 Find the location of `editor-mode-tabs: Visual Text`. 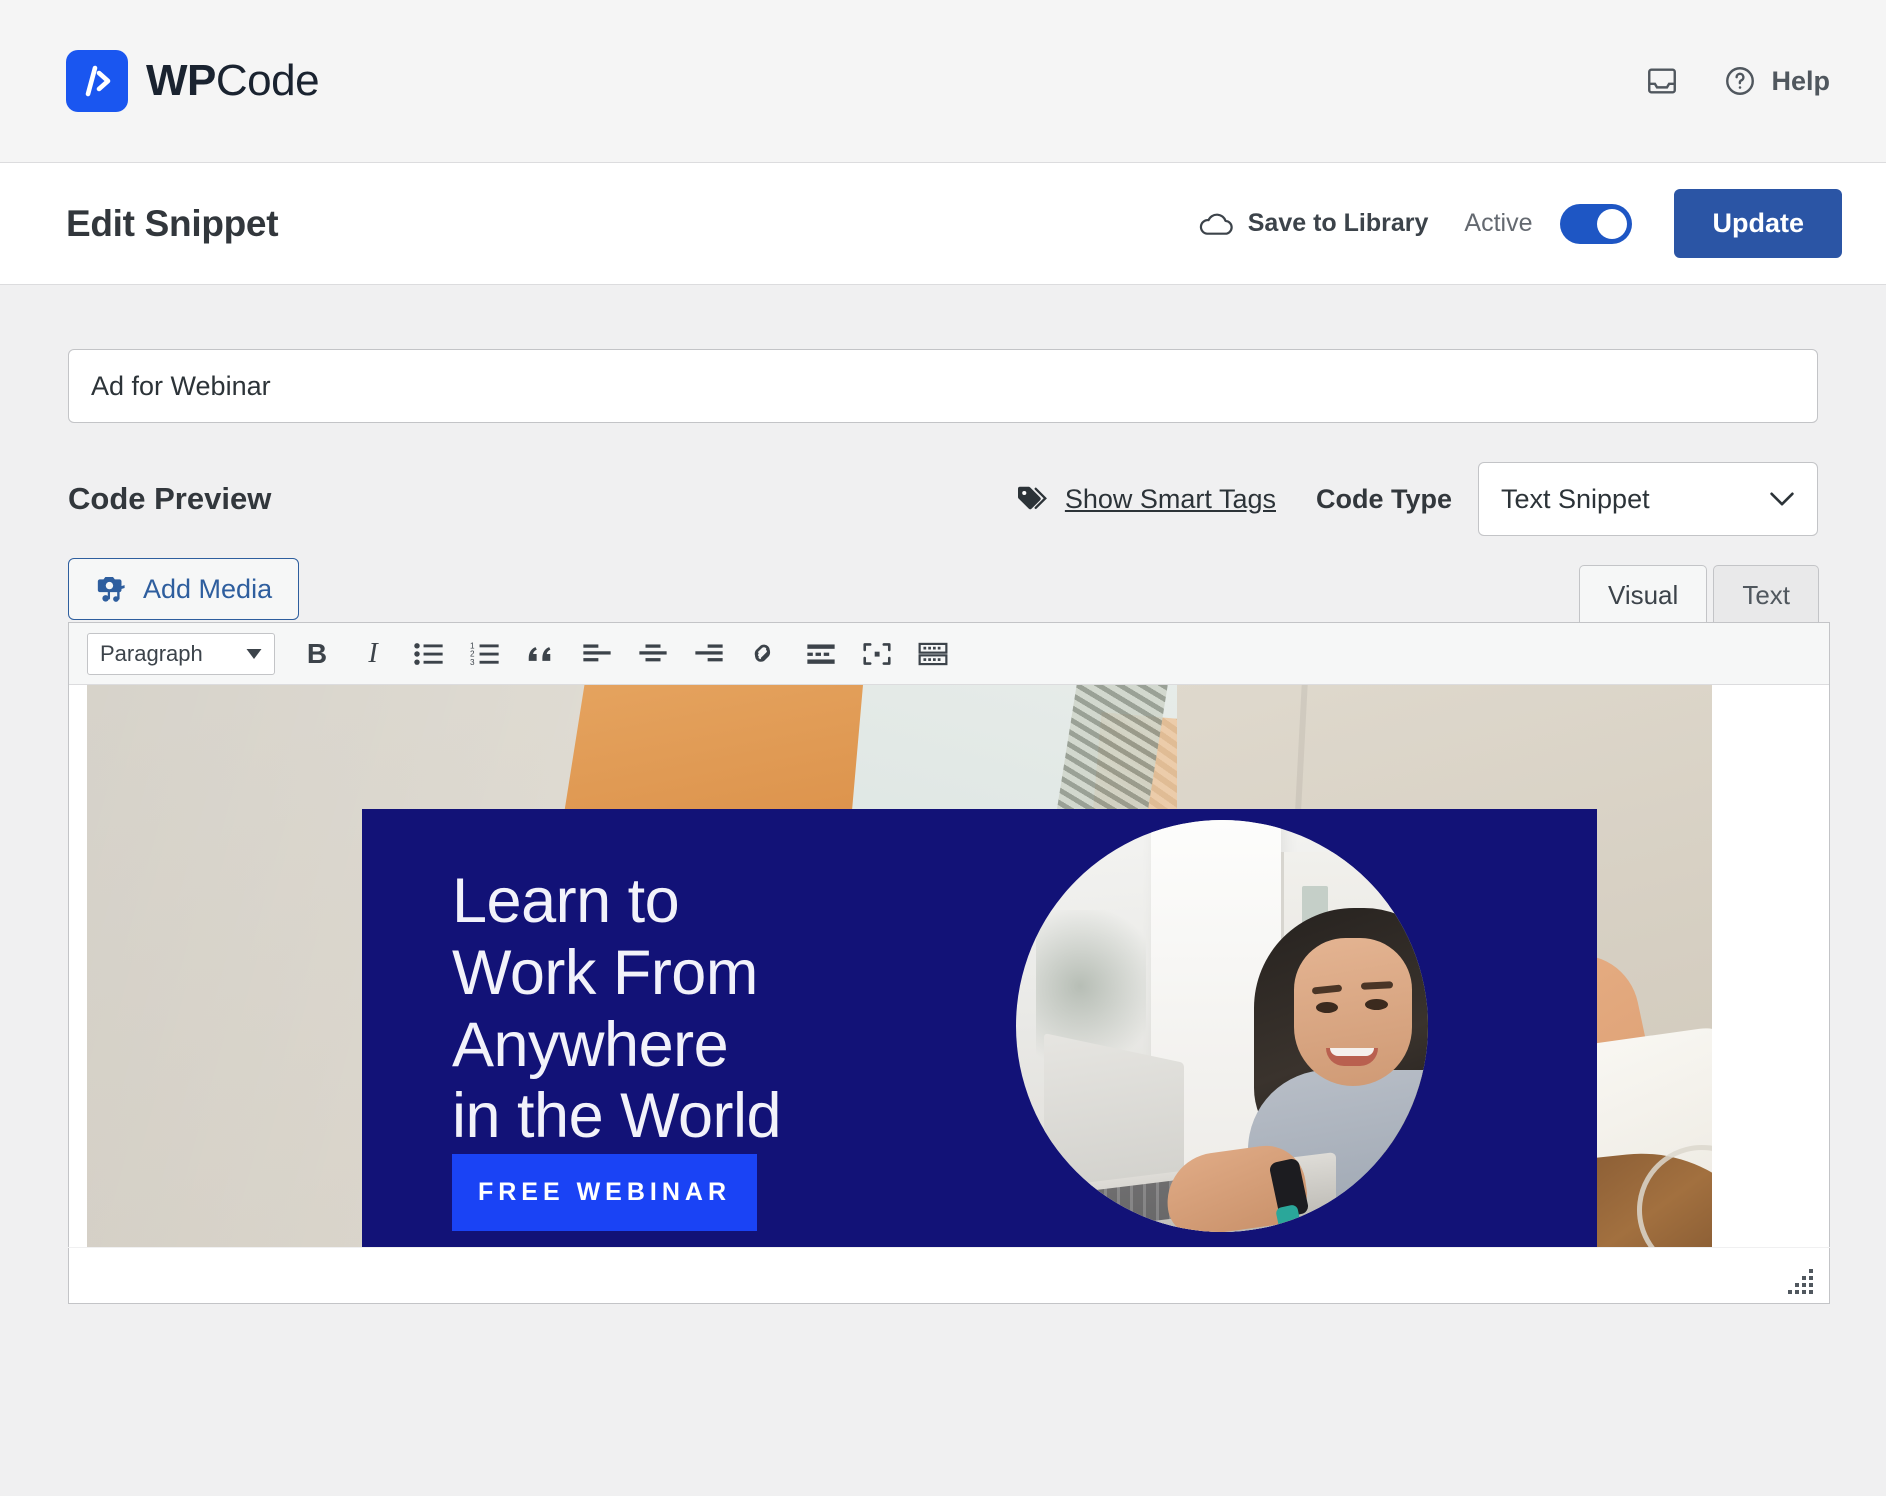

editor-mode-tabs: Visual Text is located at coordinates (1698, 595).